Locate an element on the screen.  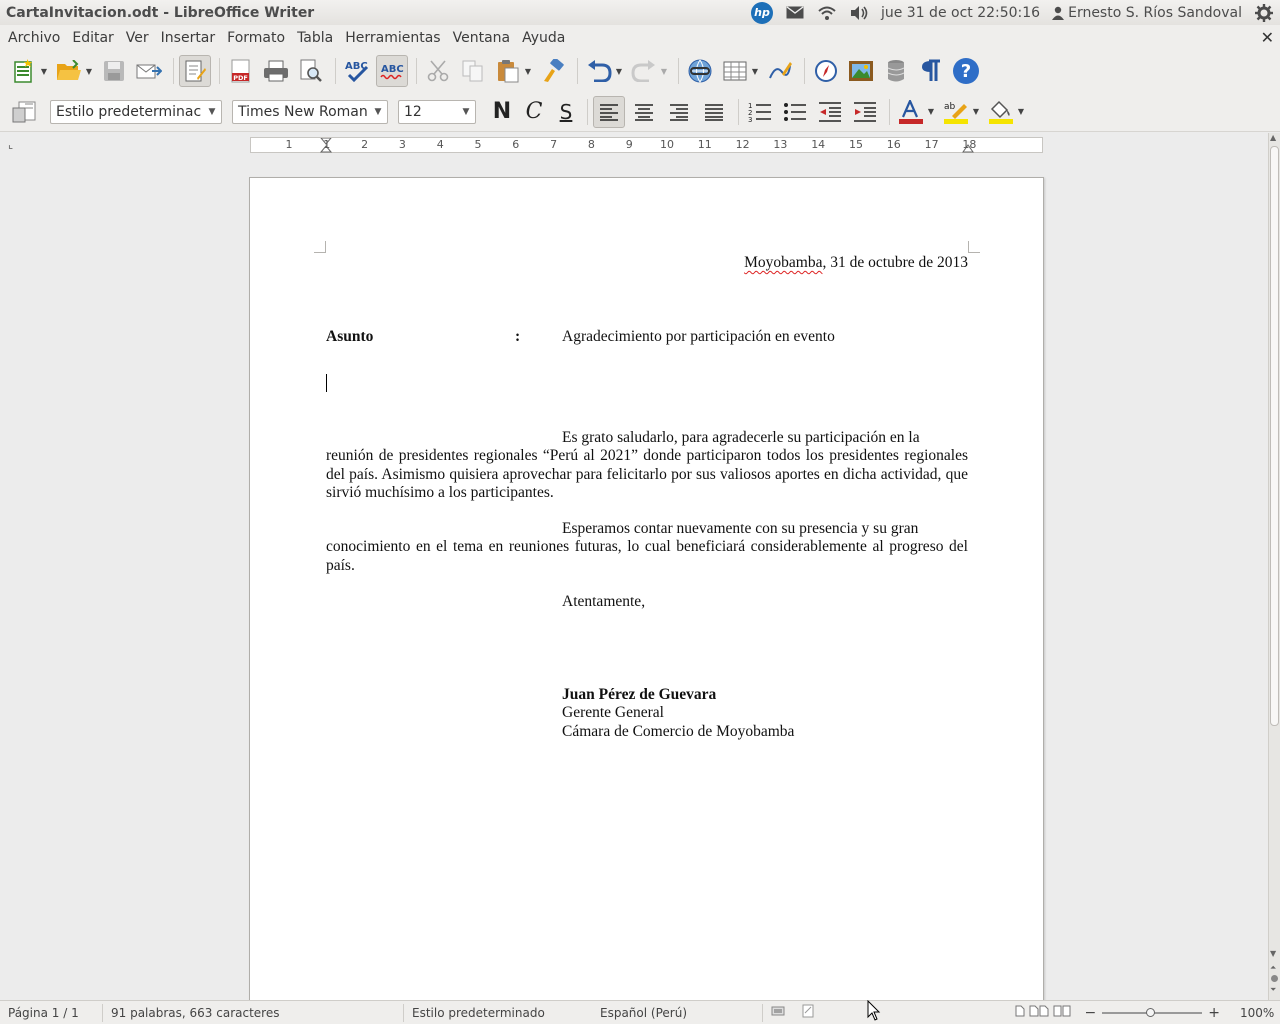
help-icon: ? is located at coordinates (966, 71).